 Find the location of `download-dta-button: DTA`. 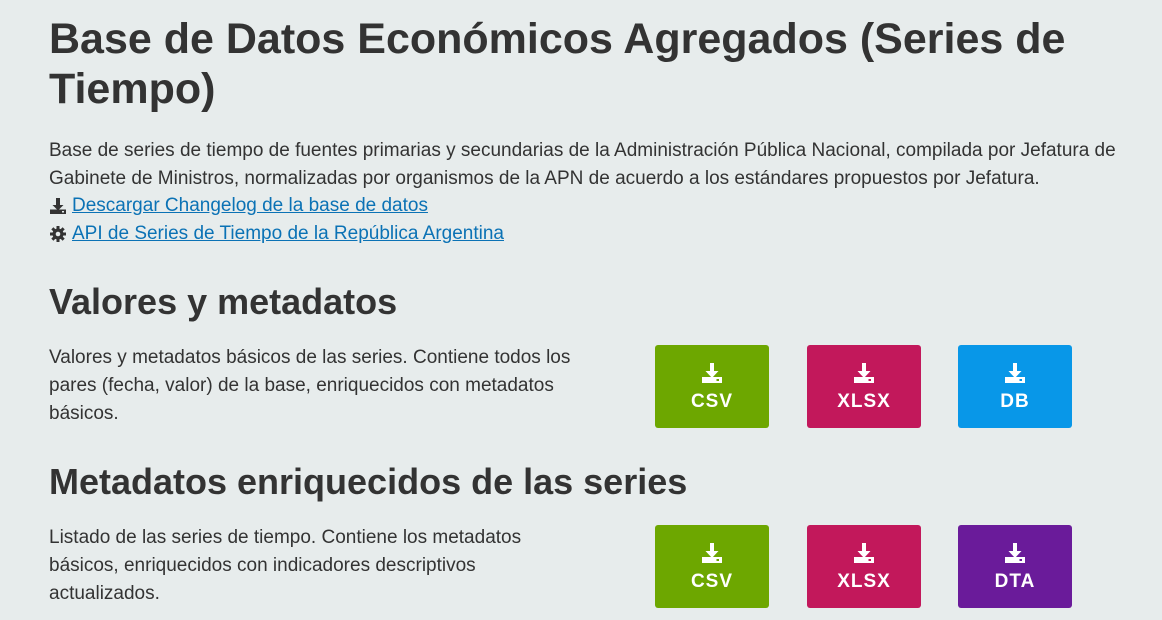

download-dta-button: DTA is located at coordinates (1015, 566).